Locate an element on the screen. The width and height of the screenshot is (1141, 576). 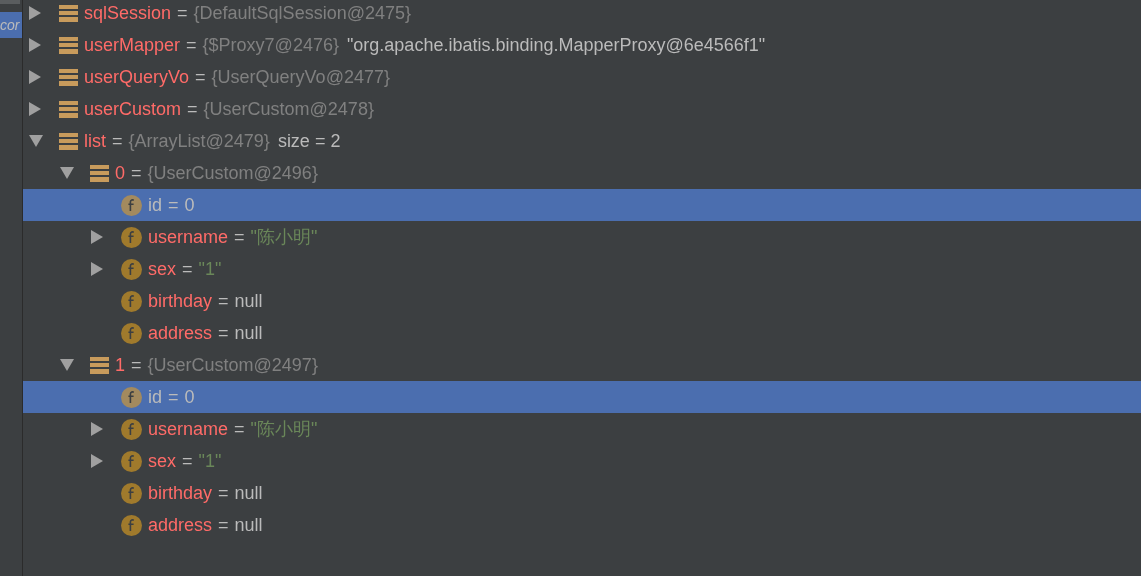
variable-name: list is located at coordinates (95, 141).